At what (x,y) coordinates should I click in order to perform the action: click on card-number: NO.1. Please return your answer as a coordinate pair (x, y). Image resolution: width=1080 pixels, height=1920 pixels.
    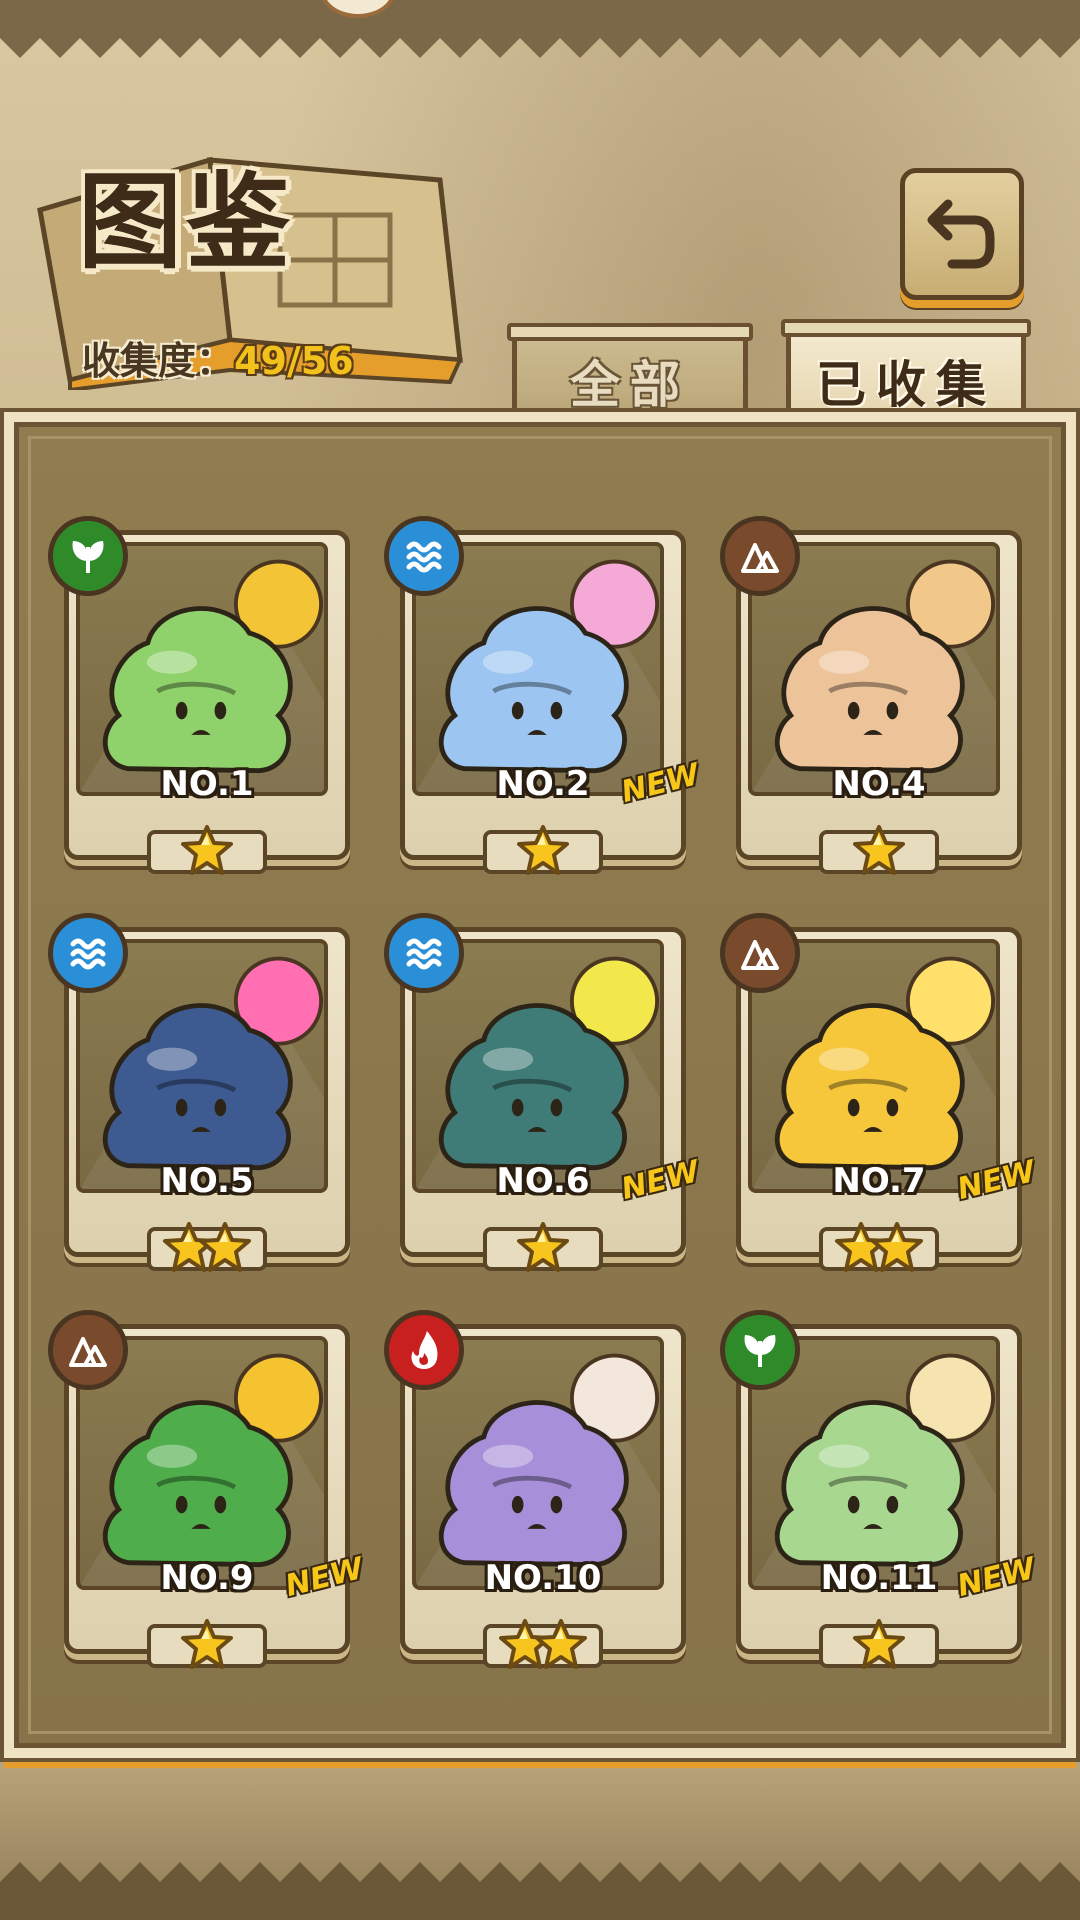
    Looking at the image, I should click on (207, 784).